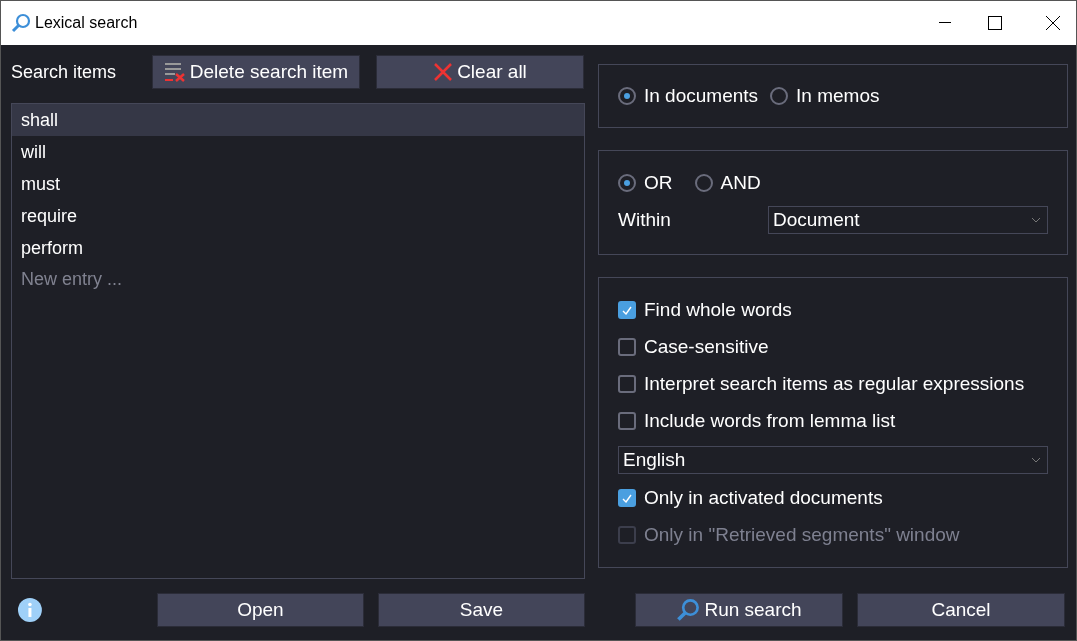 The image size is (1077, 641). I want to click on scope-radio: In memos, so click(825, 96).